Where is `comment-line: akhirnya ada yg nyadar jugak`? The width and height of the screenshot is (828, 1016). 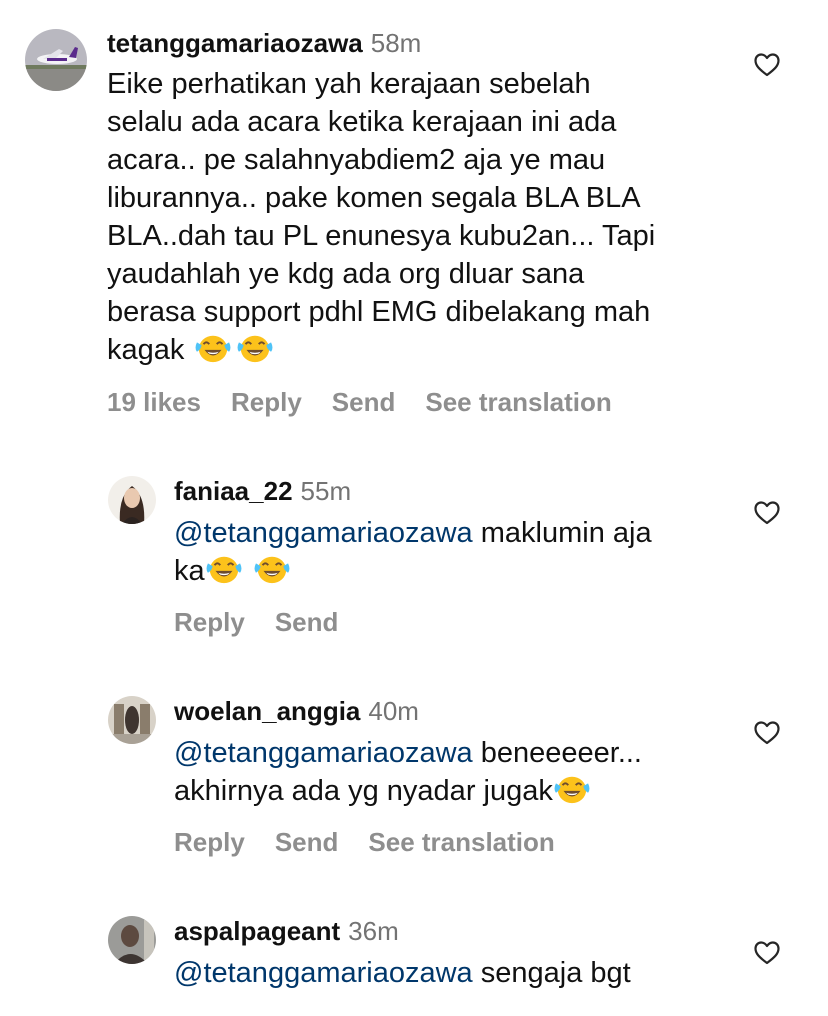 comment-line: akhirnya ada yg nyadar jugak is located at coordinates (408, 791).